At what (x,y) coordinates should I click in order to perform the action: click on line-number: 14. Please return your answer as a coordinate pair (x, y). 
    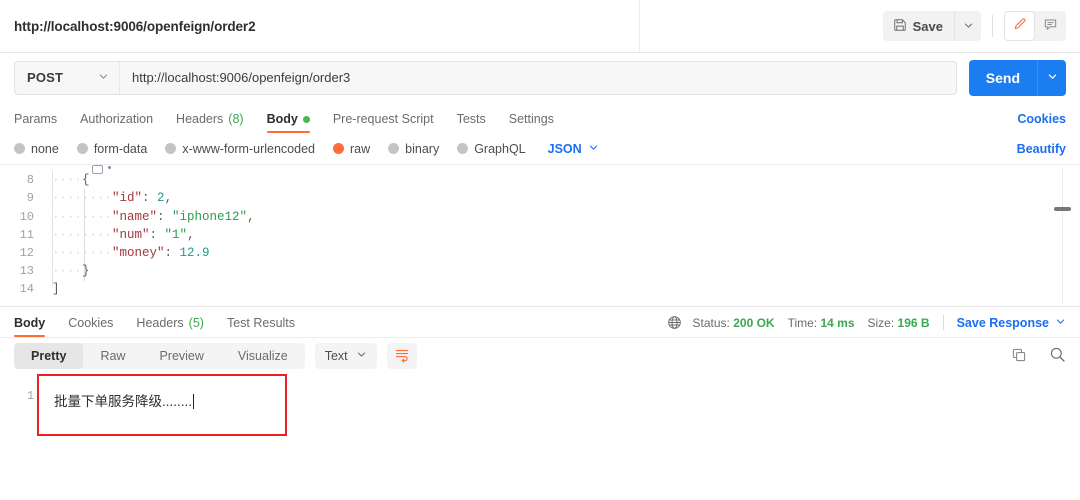
    Looking at the image, I should click on (26, 289).